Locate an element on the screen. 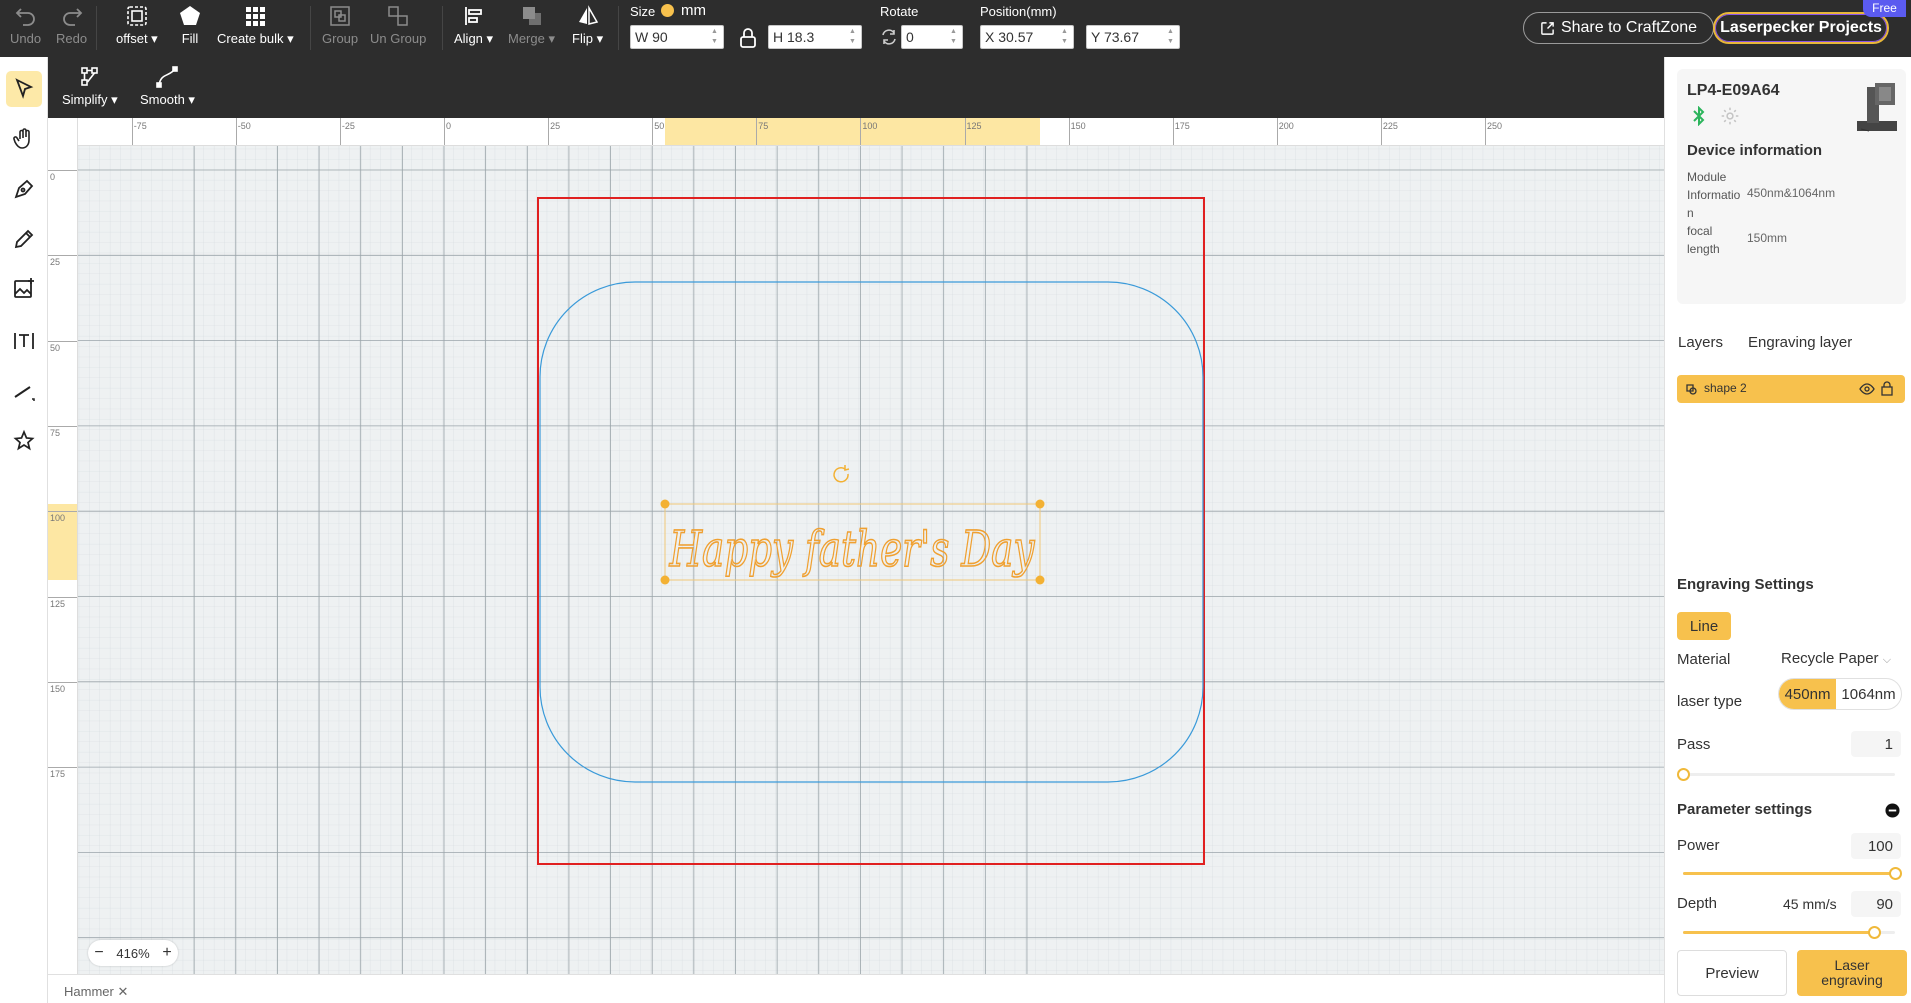 Image resolution: width=1911 pixels, height=1003 pixels. depth-slider-knob is located at coordinates (1874, 932).